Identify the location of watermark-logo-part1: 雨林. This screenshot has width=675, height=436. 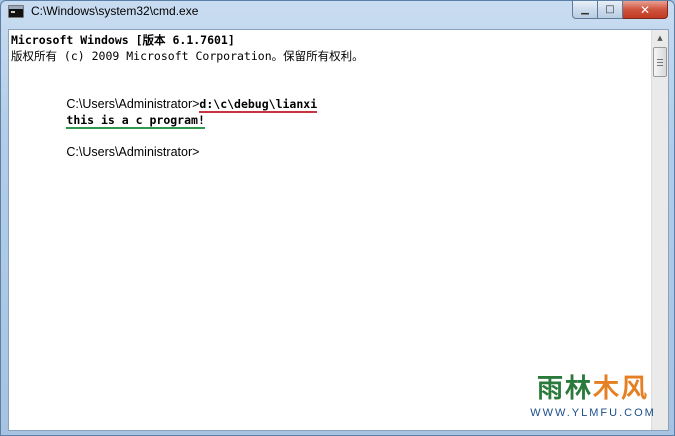
(564, 388).